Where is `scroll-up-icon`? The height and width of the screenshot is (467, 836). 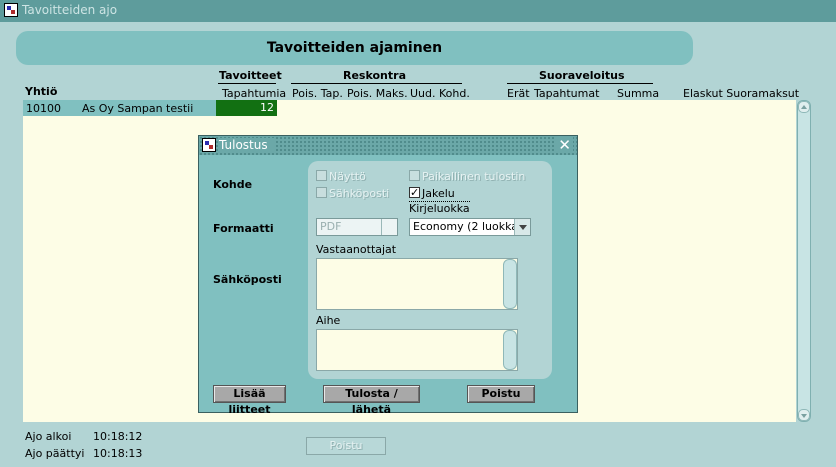 scroll-up-icon is located at coordinates (804, 107).